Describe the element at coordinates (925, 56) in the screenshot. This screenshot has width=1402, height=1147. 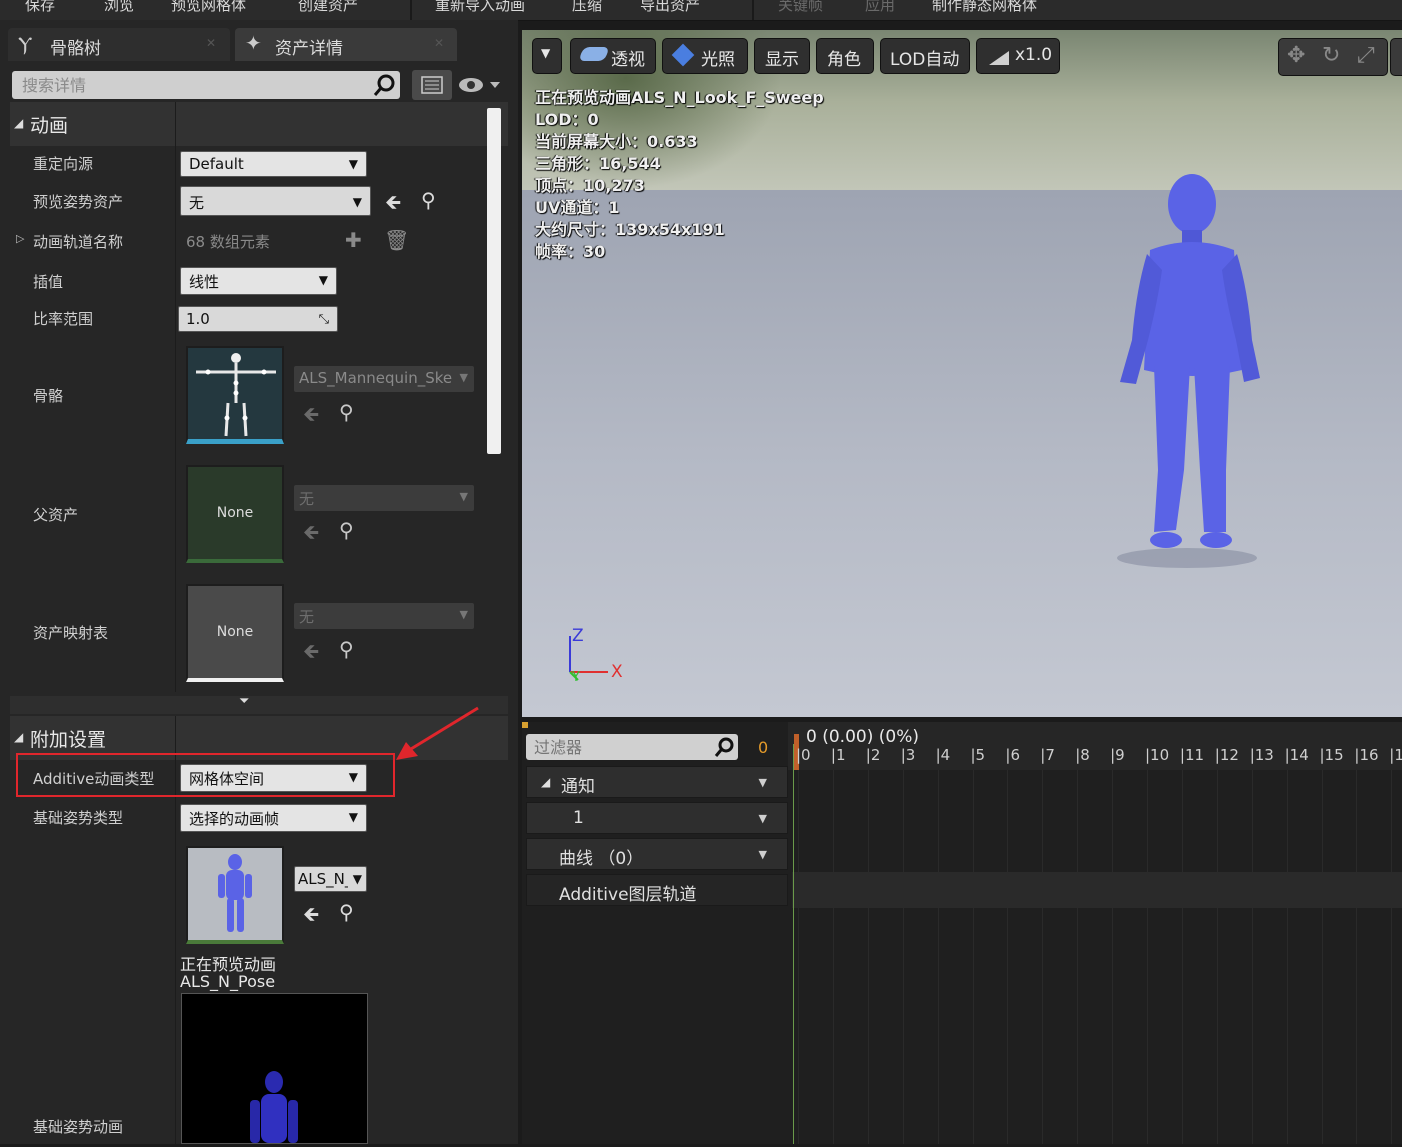
I see `lod-button: LOD自动` at that location.